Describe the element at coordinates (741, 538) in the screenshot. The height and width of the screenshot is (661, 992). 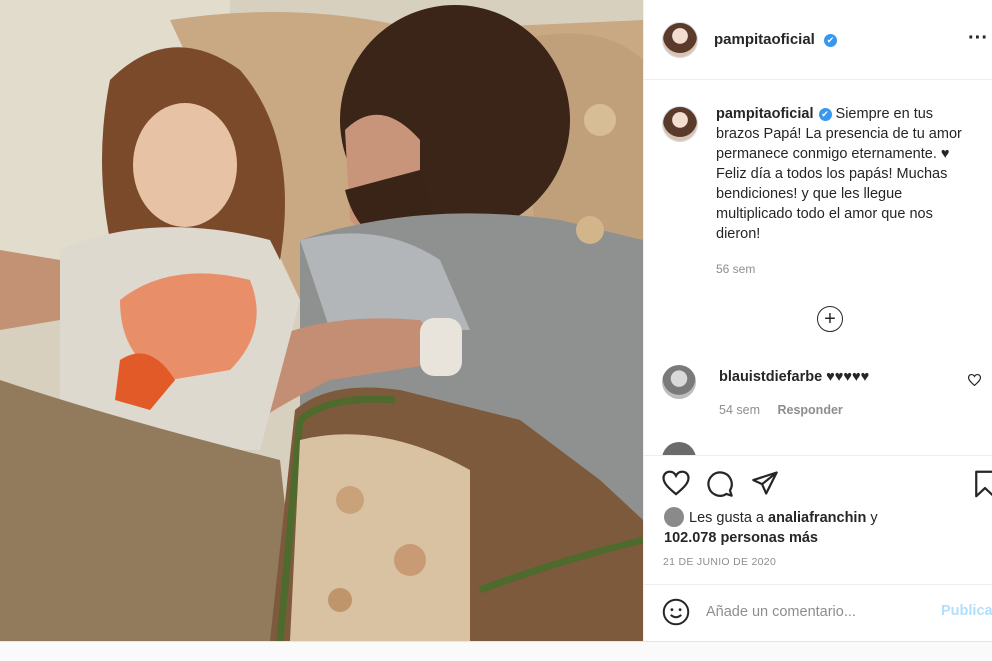
I see `likes-count: 102.078 personas más` at that location.